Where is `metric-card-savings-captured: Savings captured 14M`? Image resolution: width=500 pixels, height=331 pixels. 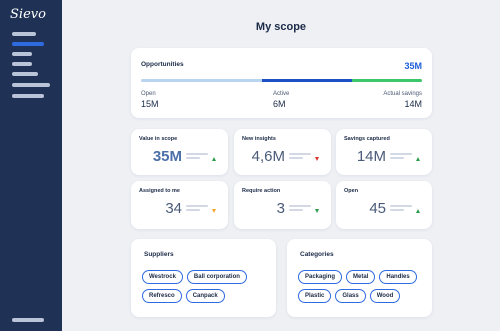 metric-card-savings-captured: Savings captured 14M is located at coordinates (384, 152).